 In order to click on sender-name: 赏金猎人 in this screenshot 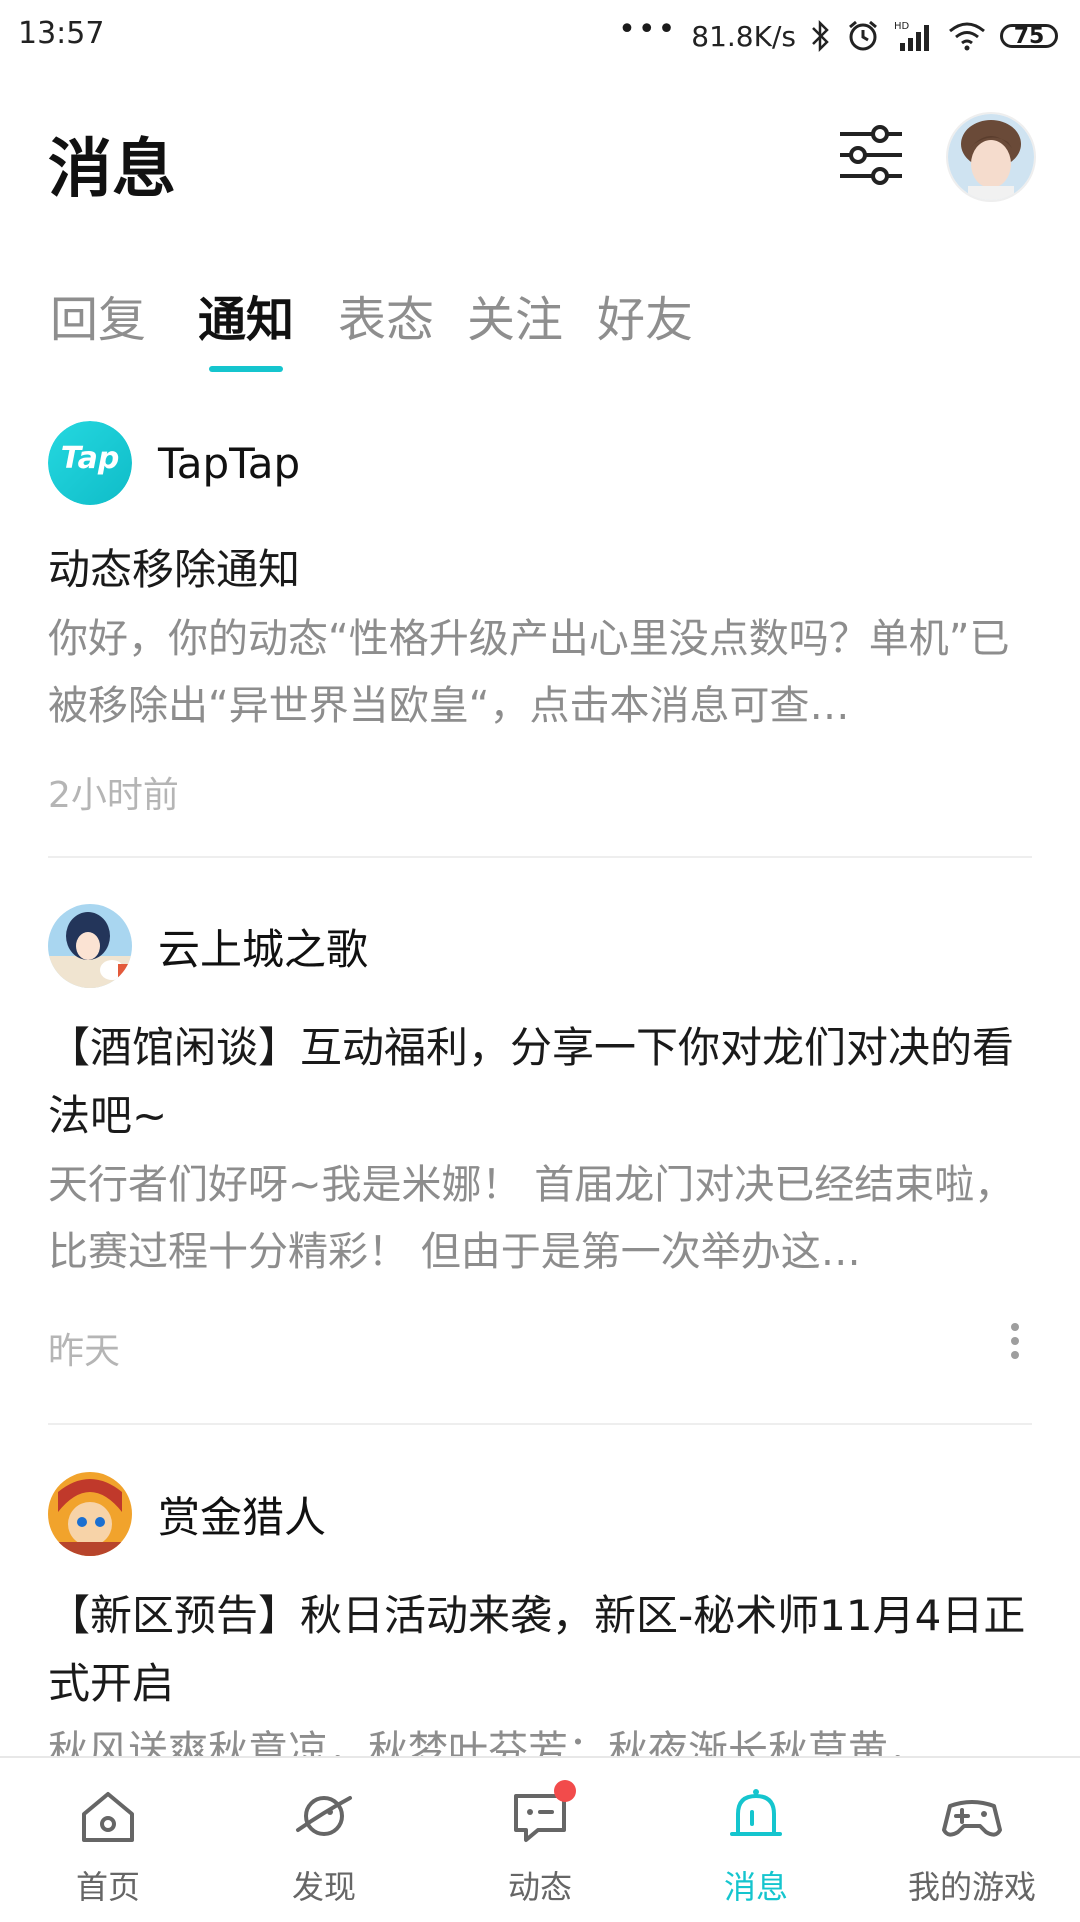, I will do `click(242, 1514)`.